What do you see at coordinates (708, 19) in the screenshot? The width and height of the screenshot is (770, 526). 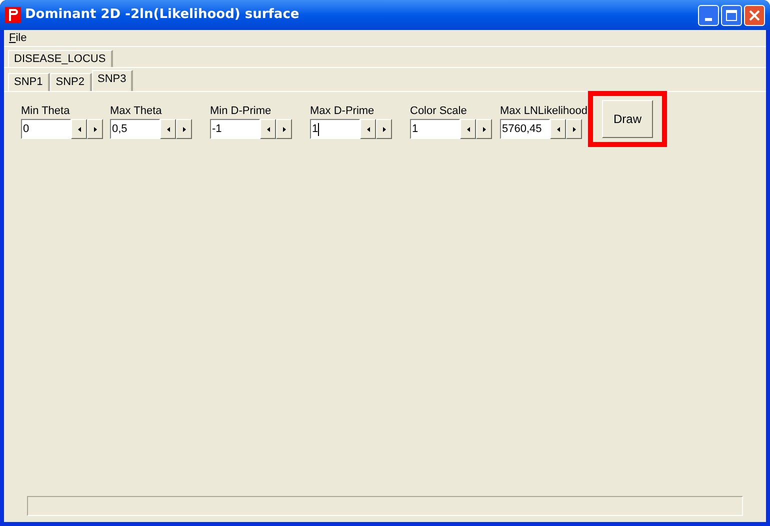 I see `minimize-icon` at bounding box center [708, 19].